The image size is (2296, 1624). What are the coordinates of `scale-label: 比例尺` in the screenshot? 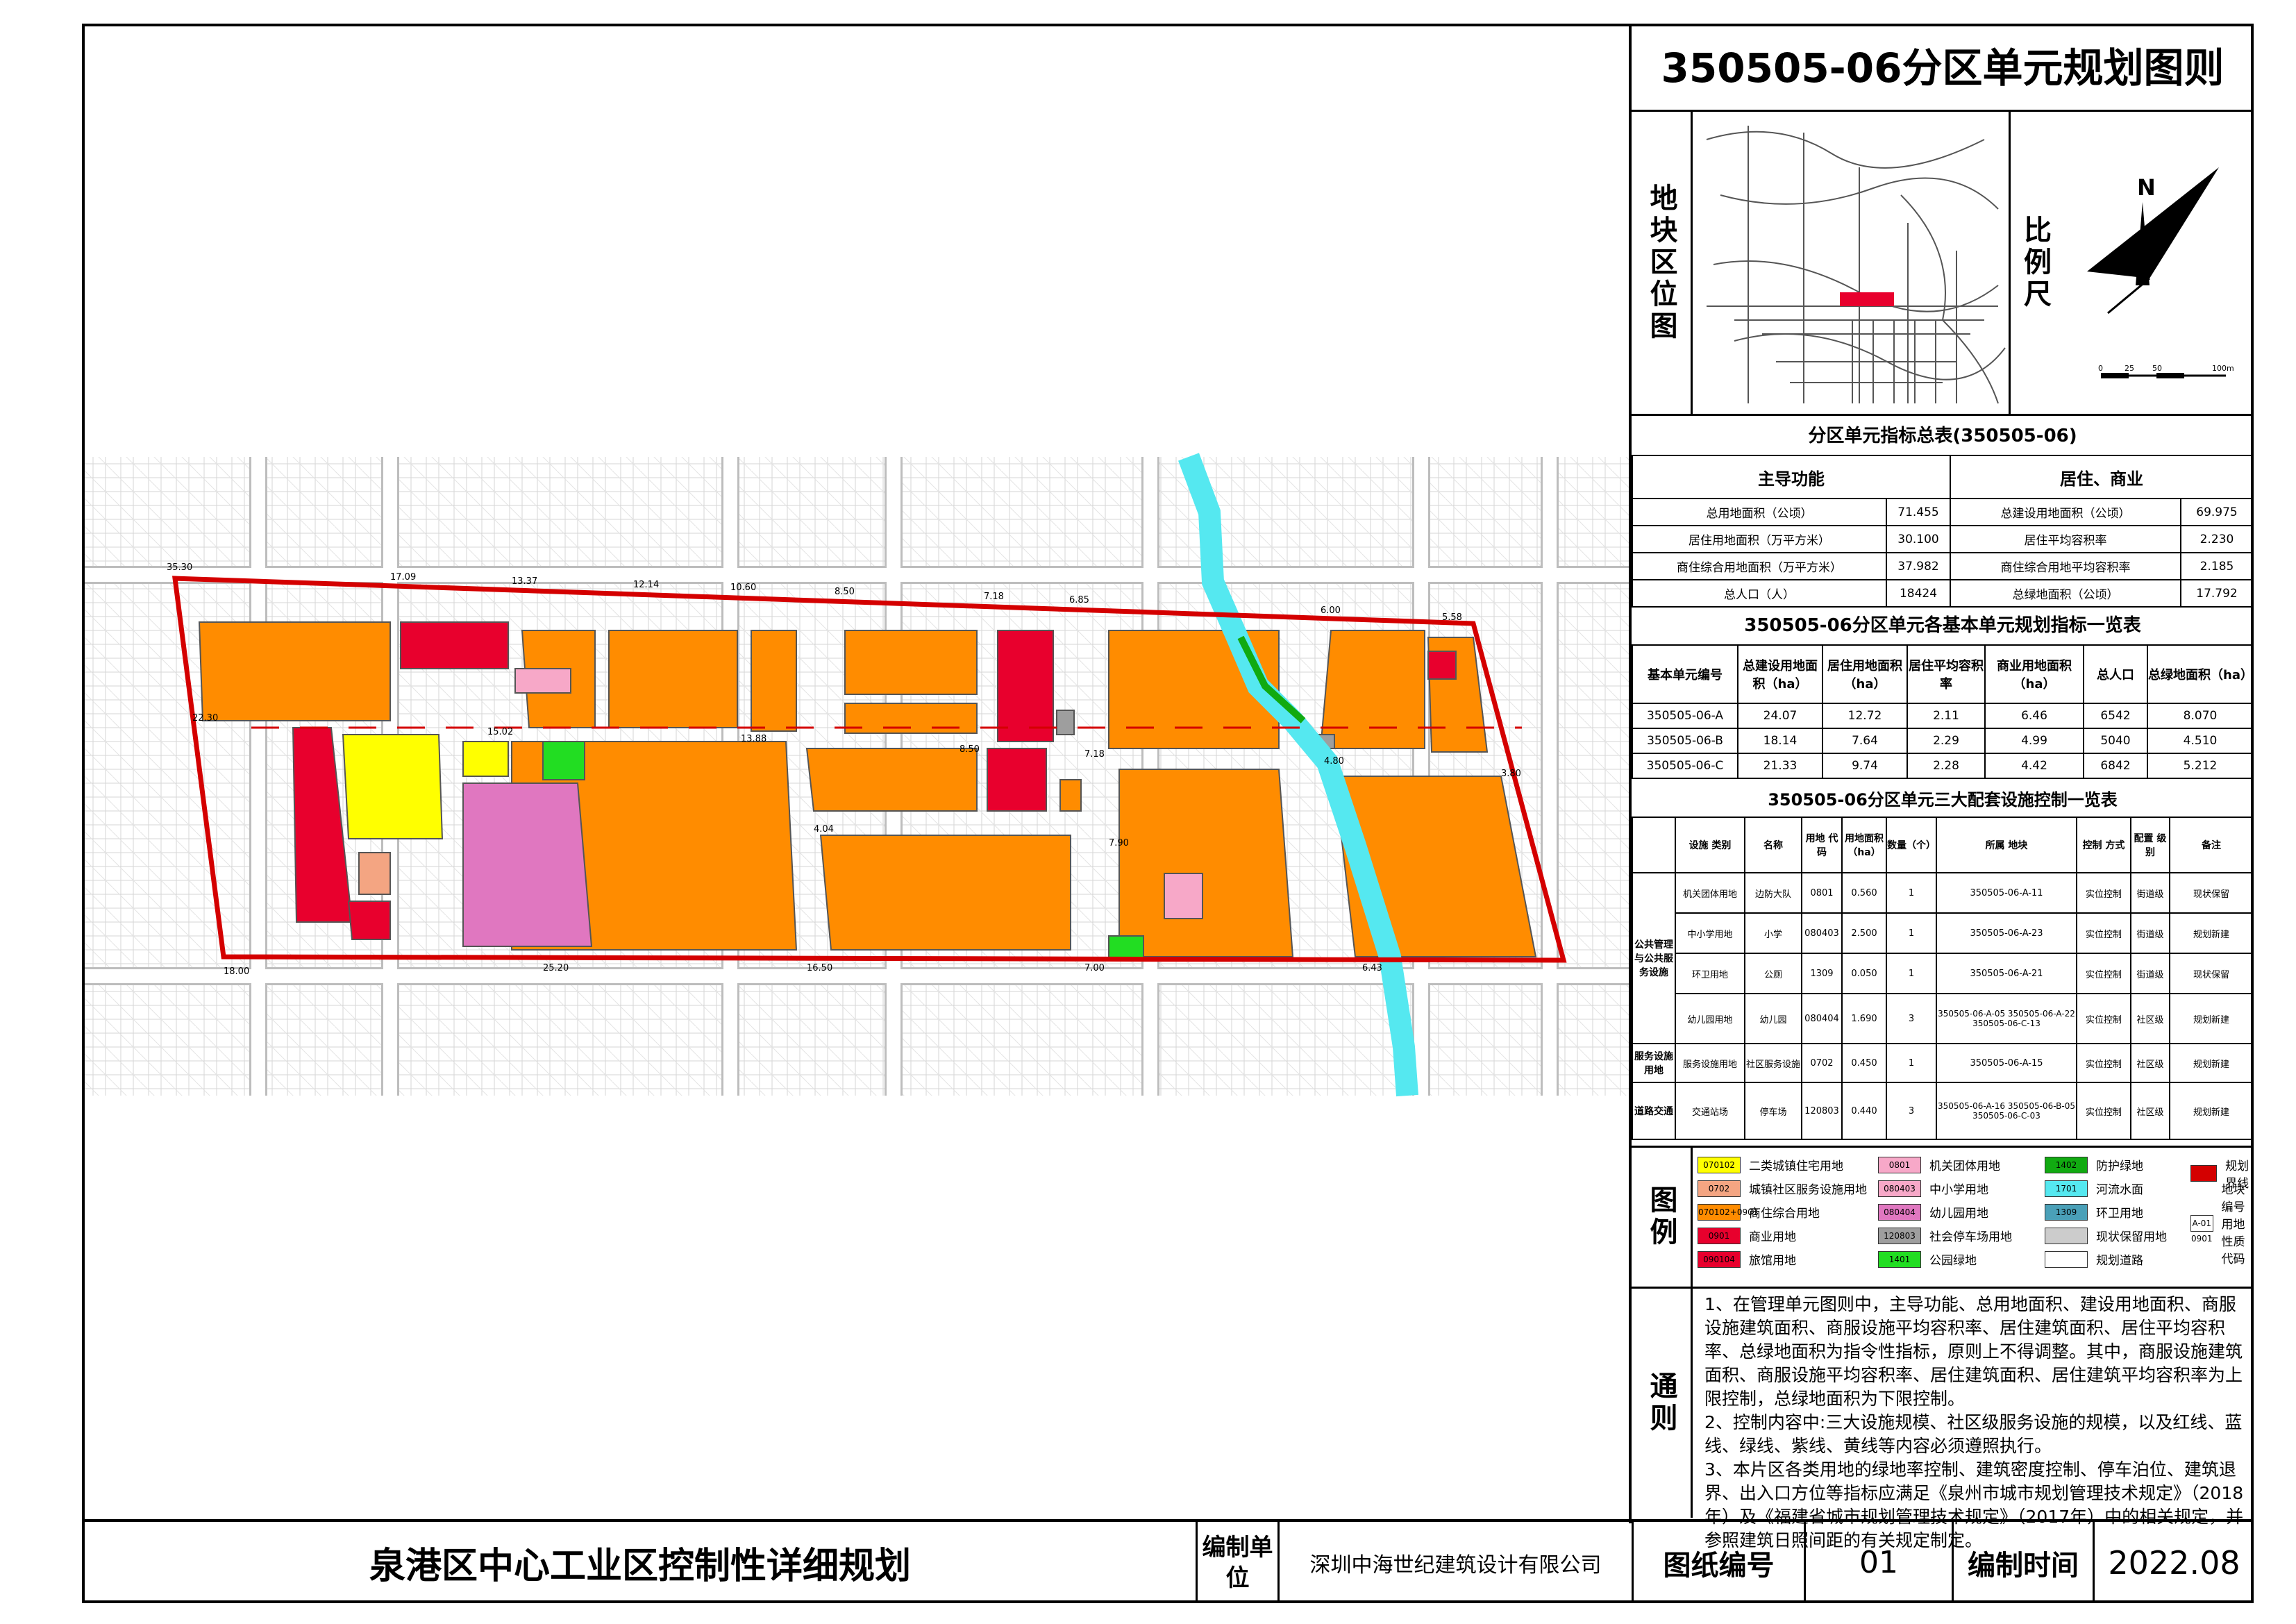 It's located at (2035, 263).